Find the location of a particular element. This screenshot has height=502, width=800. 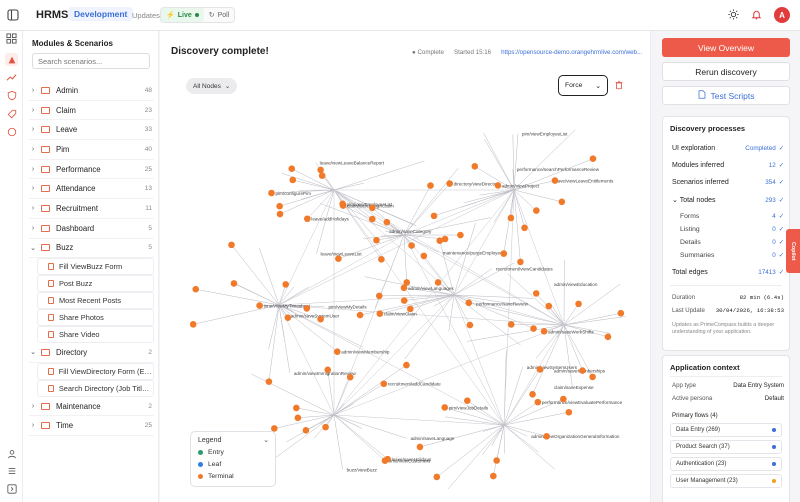

test-scripts-button: Test Scripts is located at coordinates (726, 95).